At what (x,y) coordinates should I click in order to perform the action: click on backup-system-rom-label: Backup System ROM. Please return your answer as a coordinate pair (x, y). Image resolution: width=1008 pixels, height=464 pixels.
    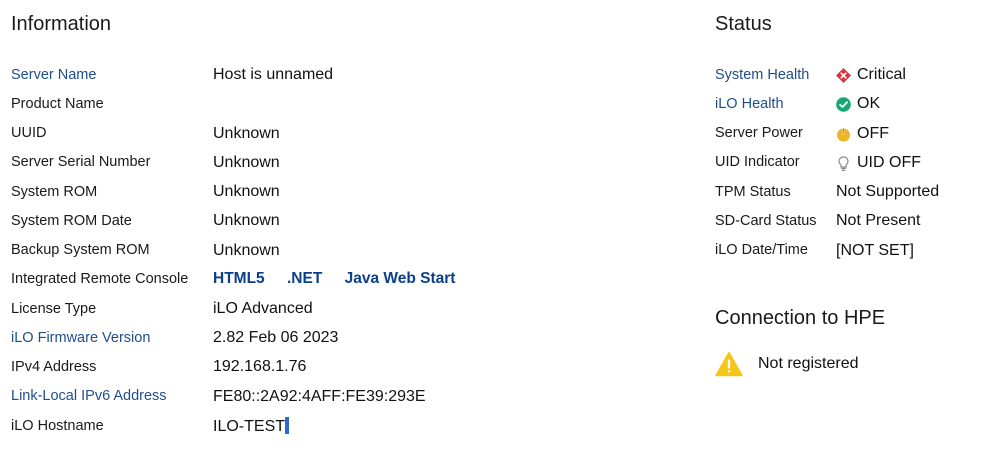
    Looking at the image, I should click on (80, 250).